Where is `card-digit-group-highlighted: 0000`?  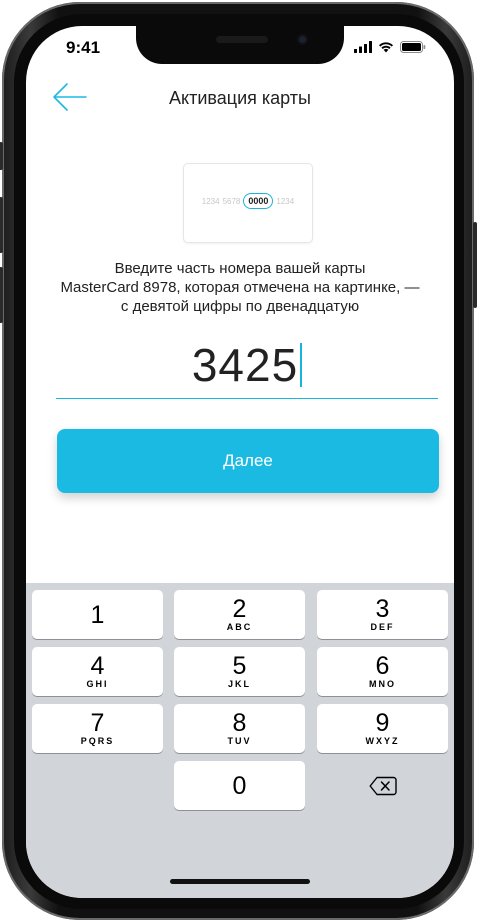
card-digit-group-highlighted: 0000 is located at coordinates (258, 201).